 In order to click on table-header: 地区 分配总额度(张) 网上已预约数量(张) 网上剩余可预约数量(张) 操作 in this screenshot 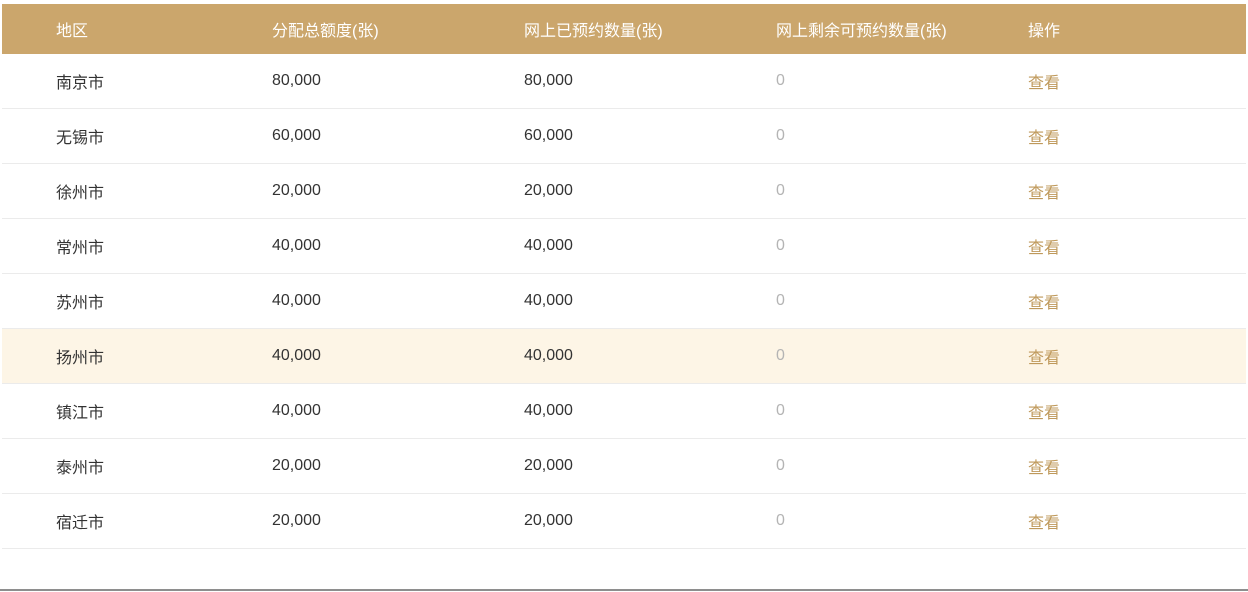, I will do `click(624, 29)`.